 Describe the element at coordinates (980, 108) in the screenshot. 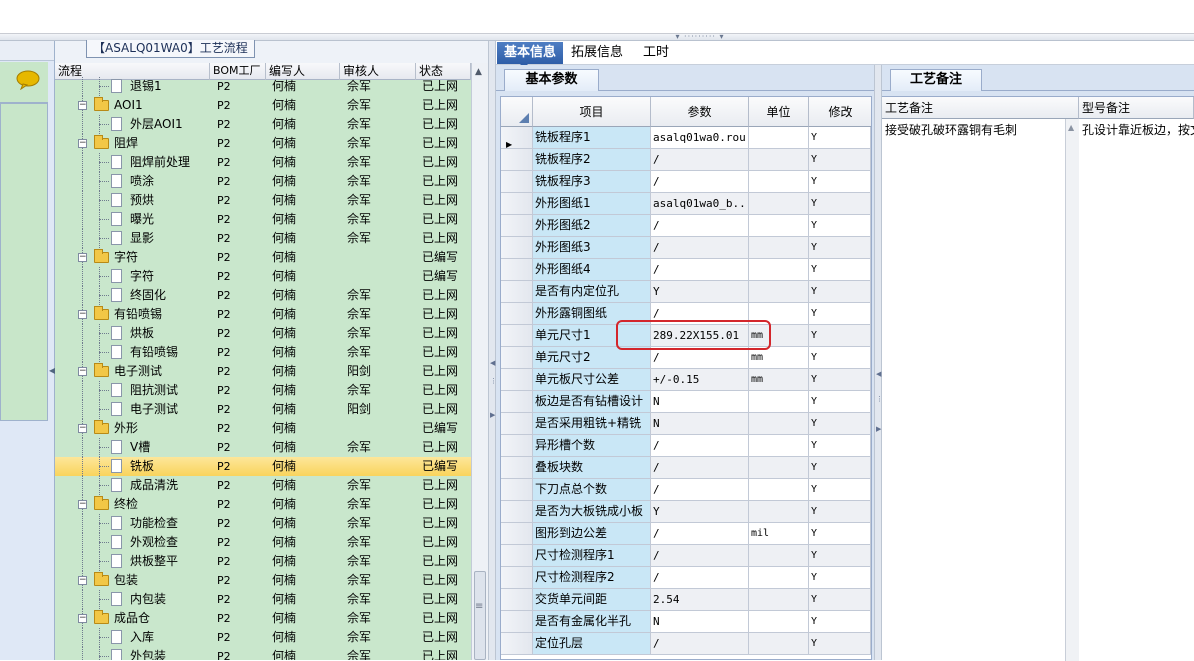

I see `notes-col-process: 工艺备注` at that location.